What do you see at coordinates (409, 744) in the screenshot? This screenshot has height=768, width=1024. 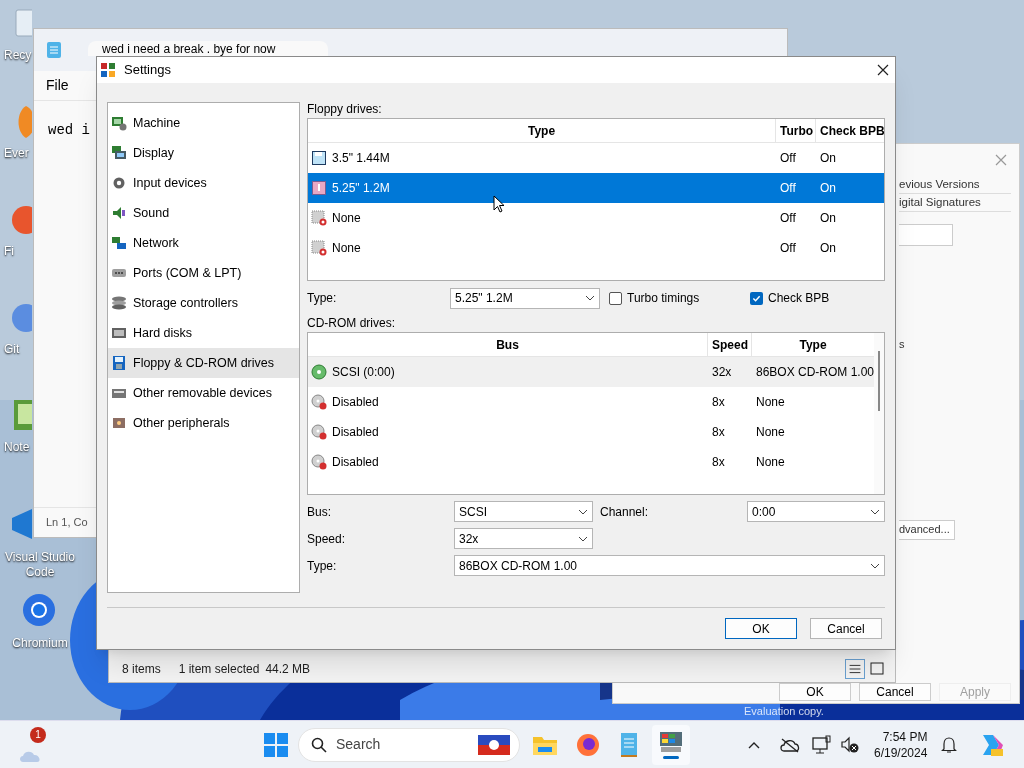 I see `search-box: Search` at bounding box center [409, 744].